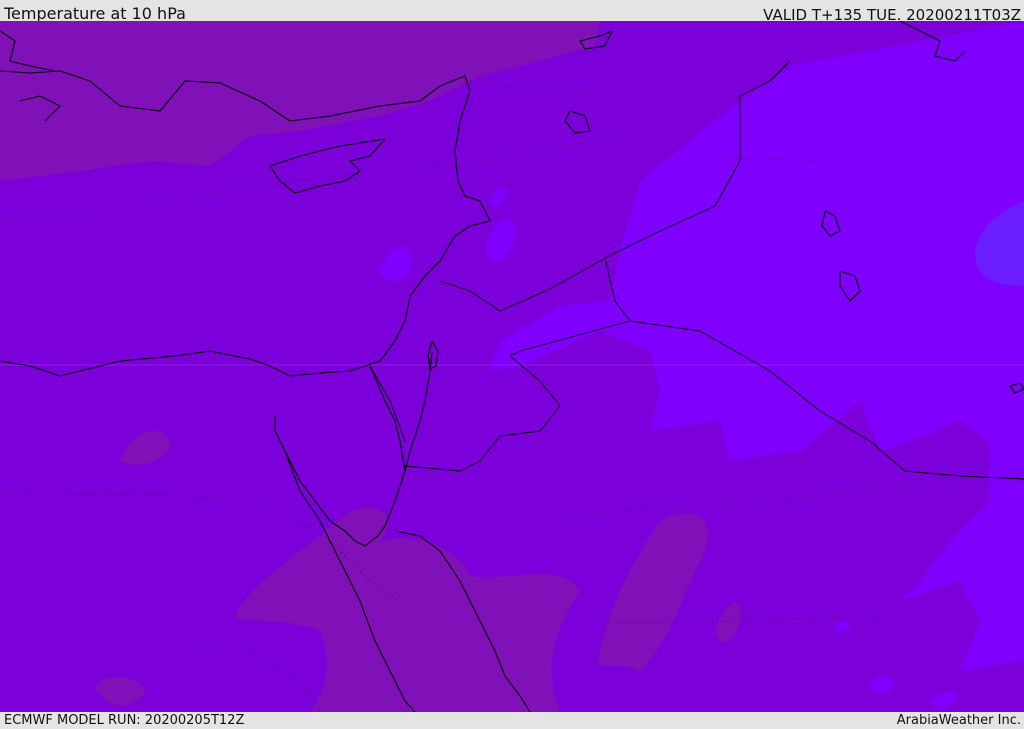  What do you see at coordinates (958, 720) in the screenshot?
I see `credit: ArabiaWeather Inc.` at bounding box center [958, 720].